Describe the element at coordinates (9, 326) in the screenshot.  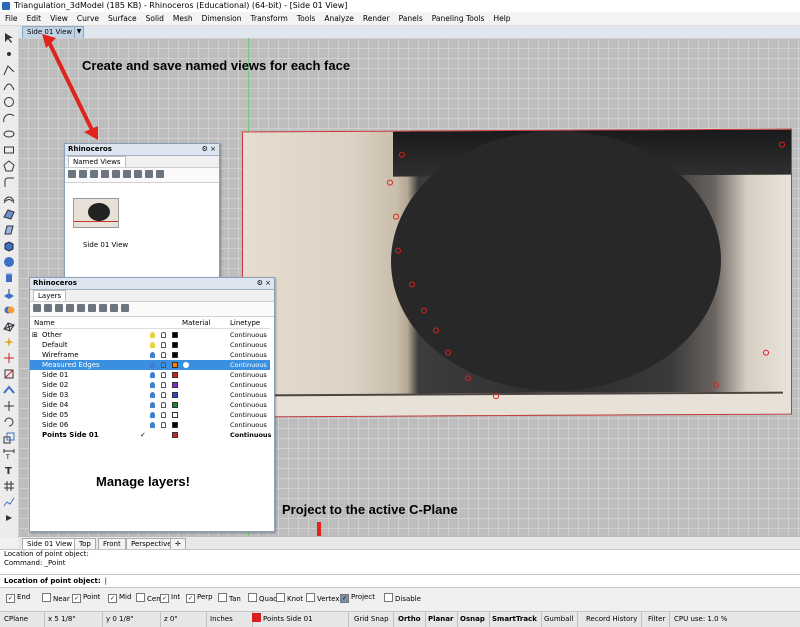
I see `mesh-icon` at that location.